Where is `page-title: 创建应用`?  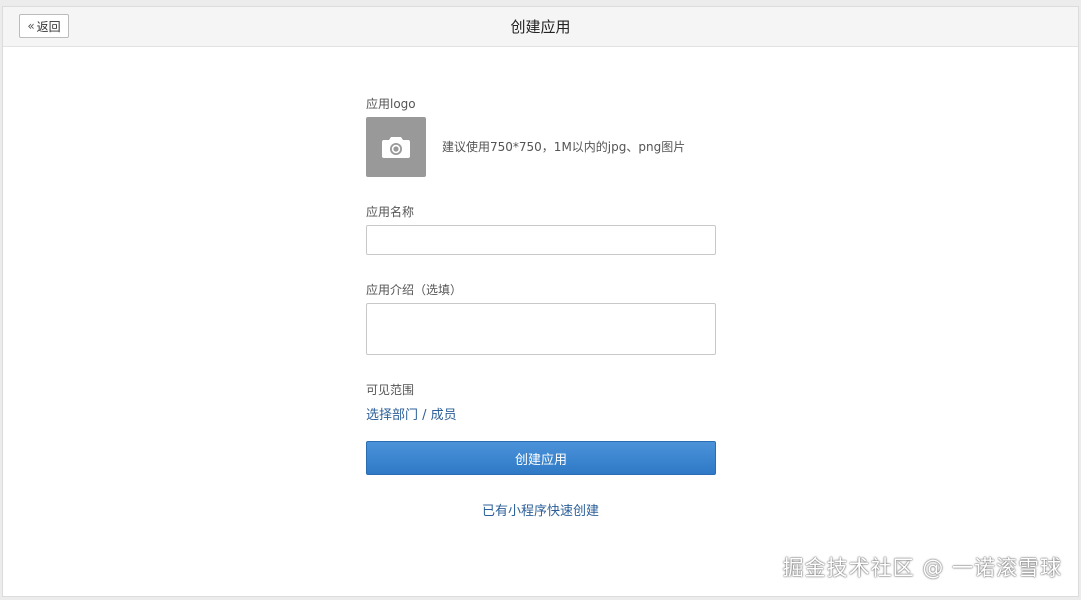 page-title: 创建应用 is located at coordinates (540, 27).